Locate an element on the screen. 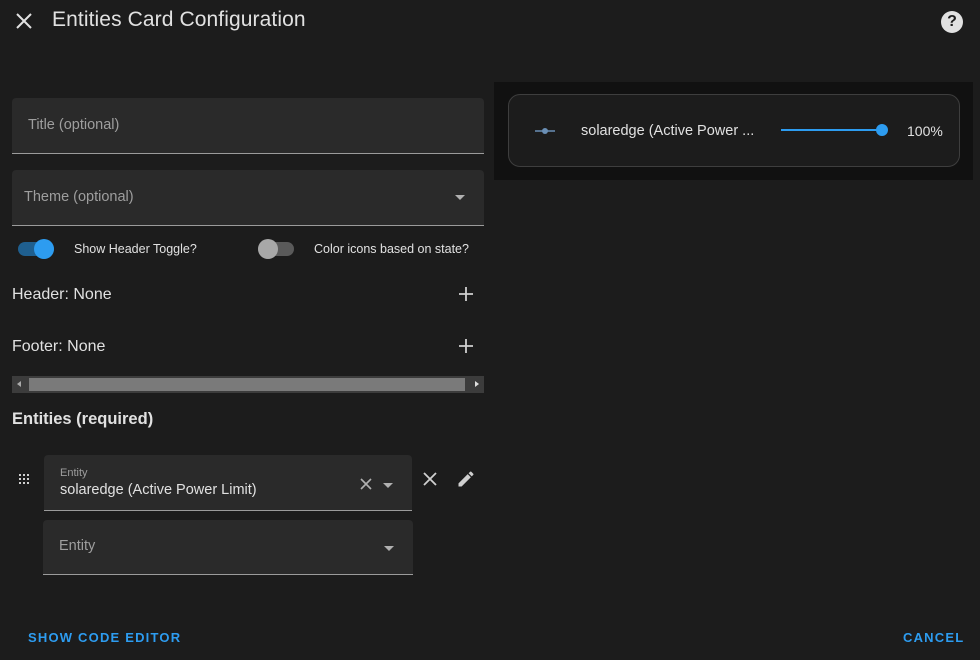  preview-value: 100% is located at coordinates (925, 131).